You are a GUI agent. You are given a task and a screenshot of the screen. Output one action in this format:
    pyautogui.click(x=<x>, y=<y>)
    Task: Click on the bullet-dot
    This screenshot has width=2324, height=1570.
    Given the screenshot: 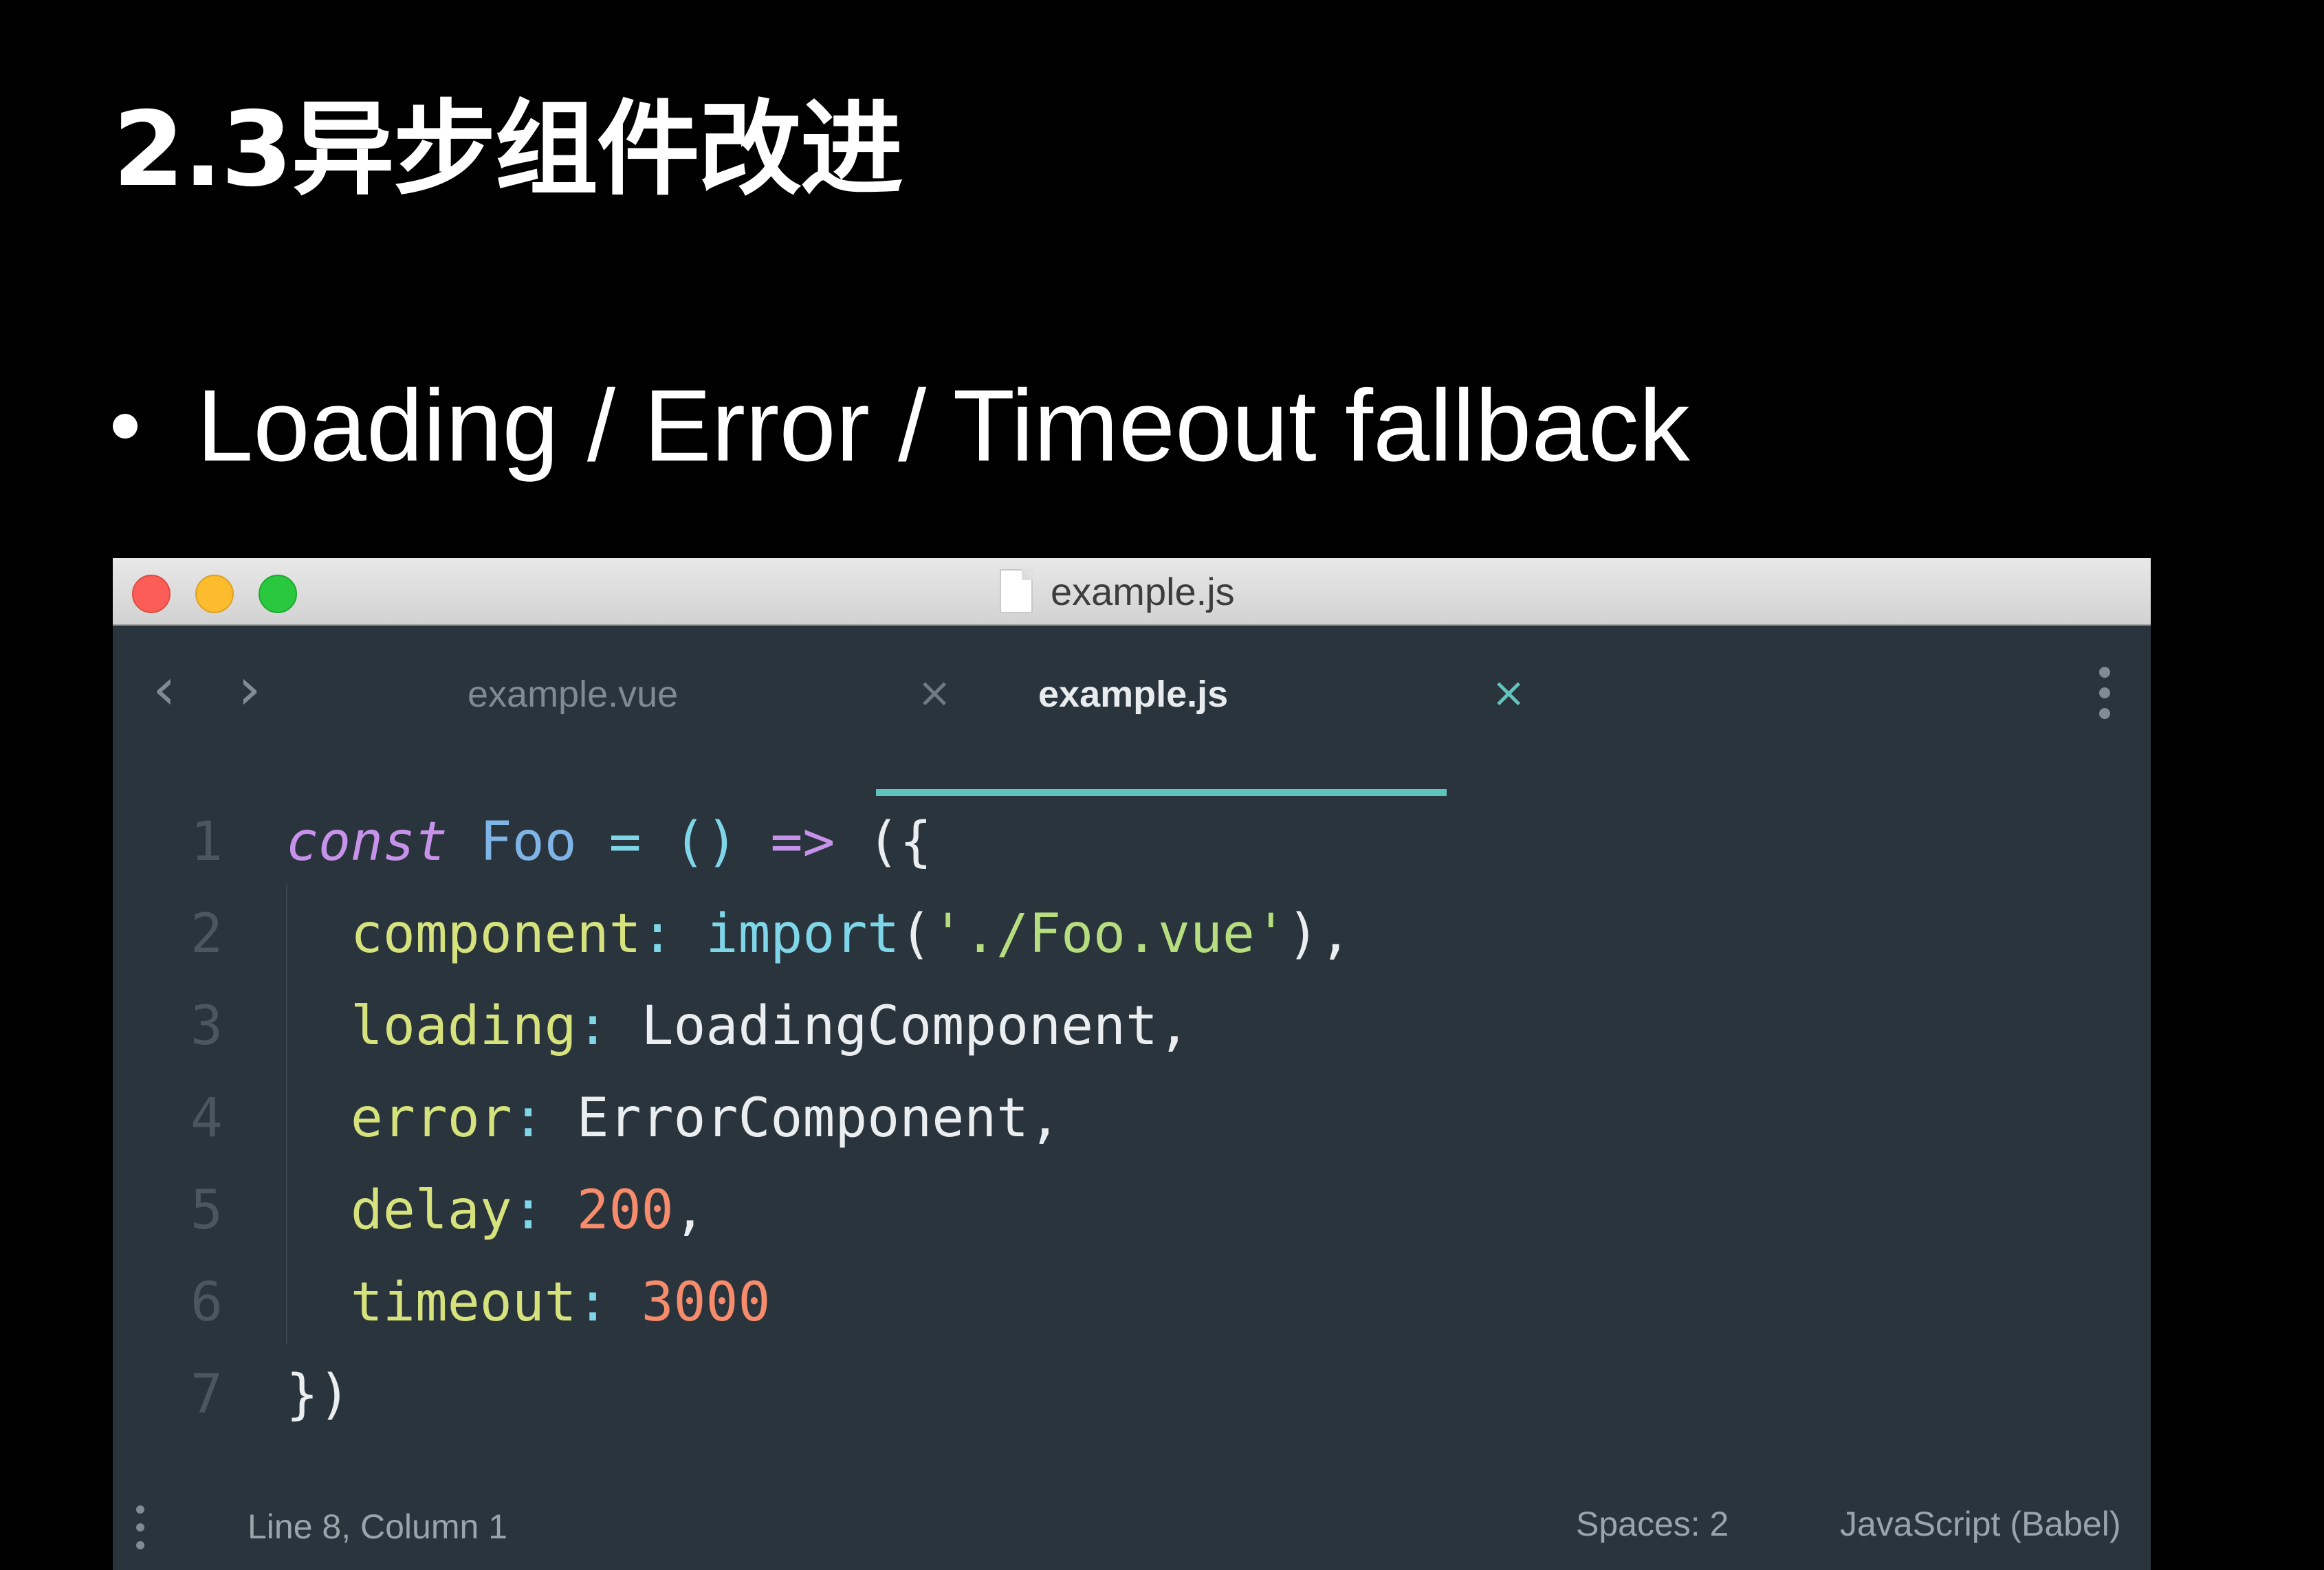 What is the action you would take?
    pyautogui.click(x=125, y=426)
    